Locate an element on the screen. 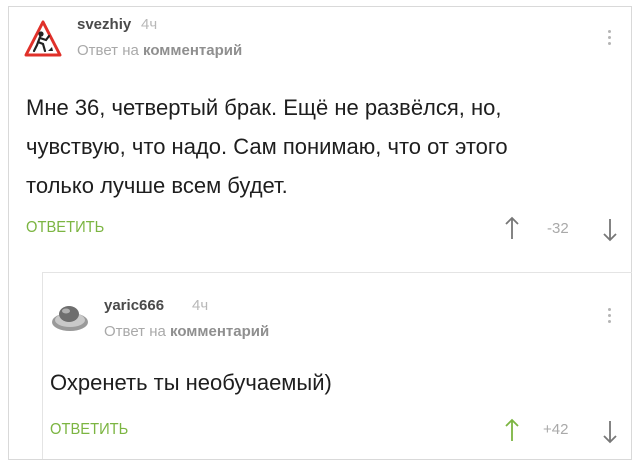 Image resolution: width=640 pixels, height=466 pixels. comment-text: Охренеть ты необучаемый) is located at coordinates (191, 382).